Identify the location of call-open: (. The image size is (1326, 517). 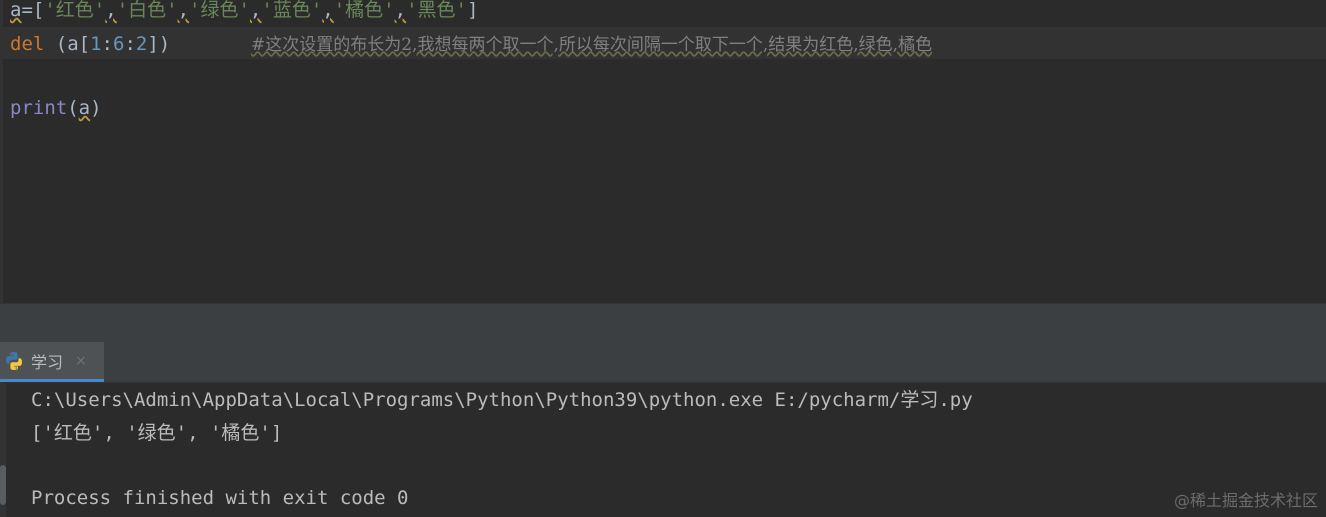
(73, 108).